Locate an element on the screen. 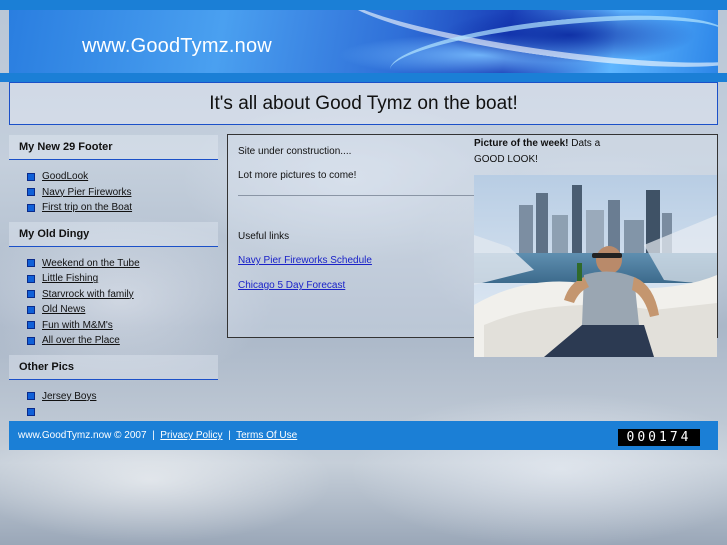 Image resolution: width=727 pixels, height=545 pixels. navy-pier-schedule-link: Navy Pier Fireworks Schedule is located at coordinates (305, 260).